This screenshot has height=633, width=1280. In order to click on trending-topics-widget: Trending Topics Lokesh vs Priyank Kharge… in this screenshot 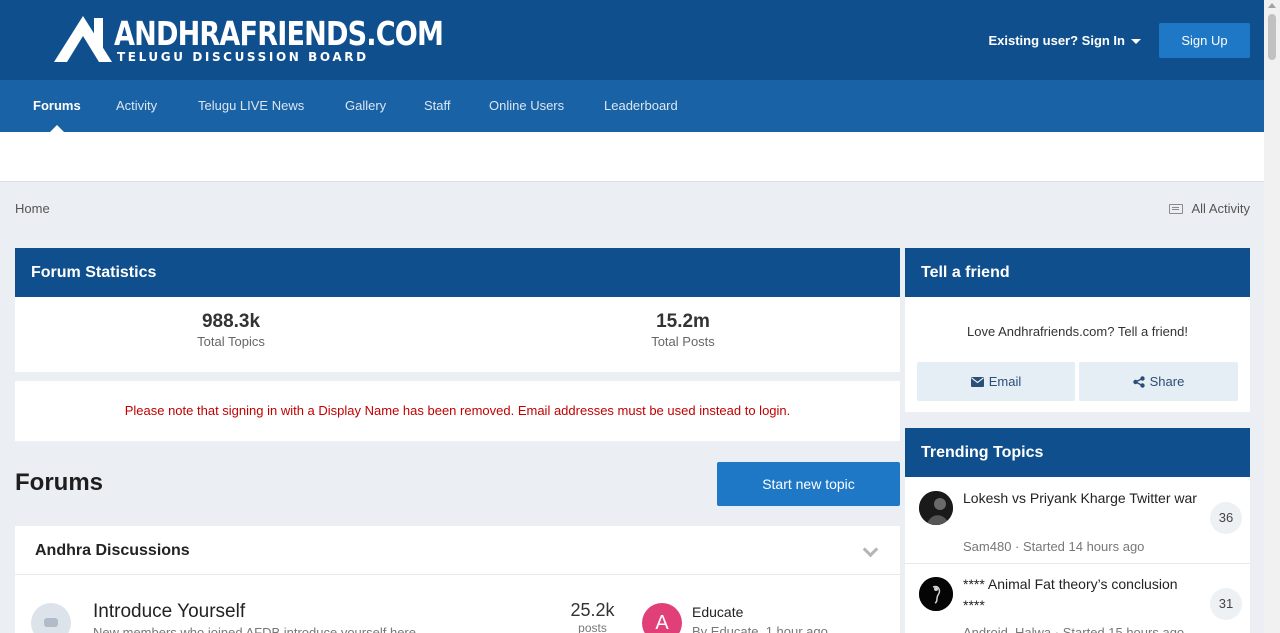, I will do `click(1077, 530)`.